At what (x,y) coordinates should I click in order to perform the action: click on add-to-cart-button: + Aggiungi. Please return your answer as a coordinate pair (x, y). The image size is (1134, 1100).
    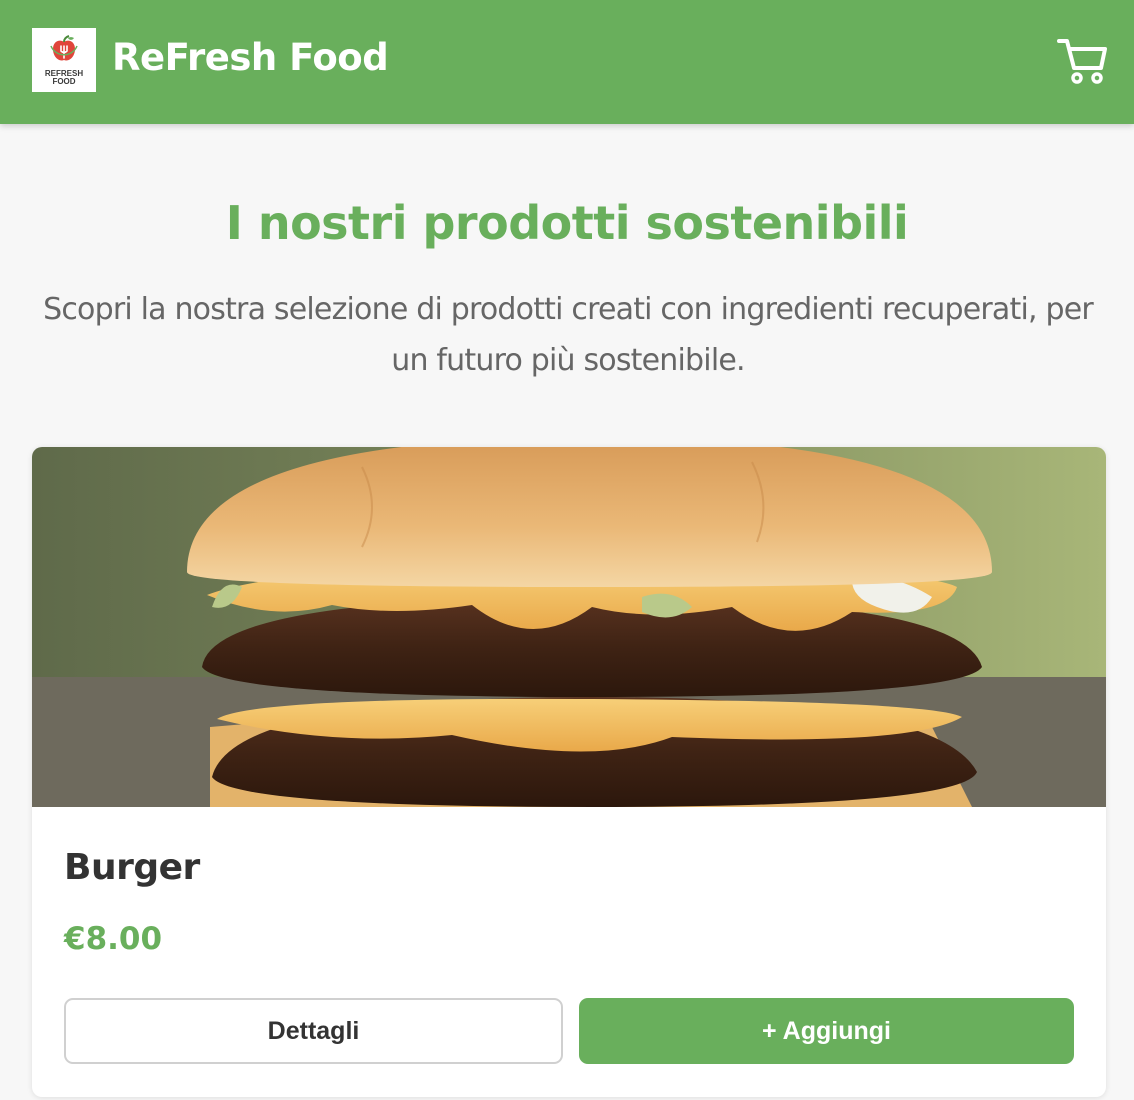
    Looking at the image, I should click on (826, 1031).